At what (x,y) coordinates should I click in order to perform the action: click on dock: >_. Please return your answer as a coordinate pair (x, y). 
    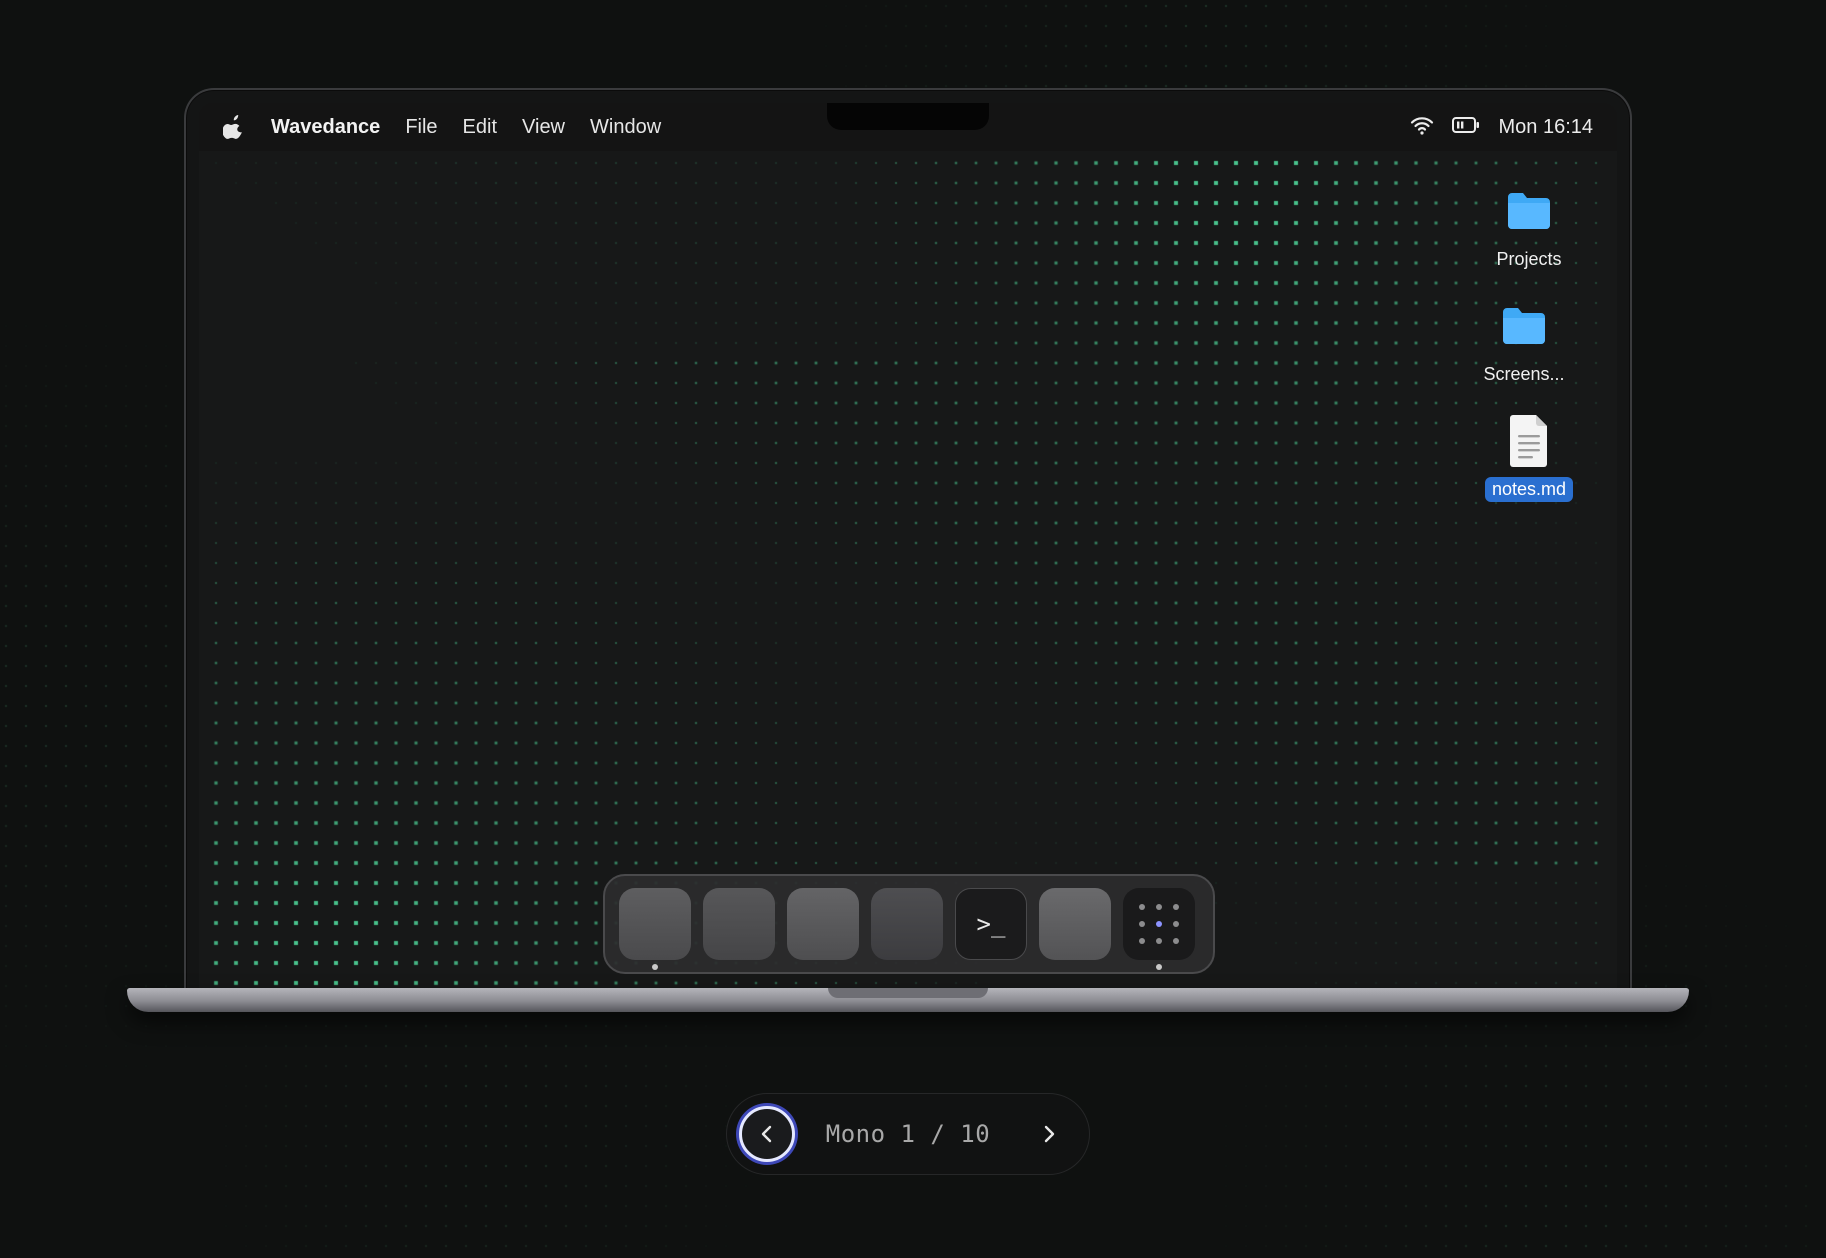
    Looking at the image, I should click on (909, 924).